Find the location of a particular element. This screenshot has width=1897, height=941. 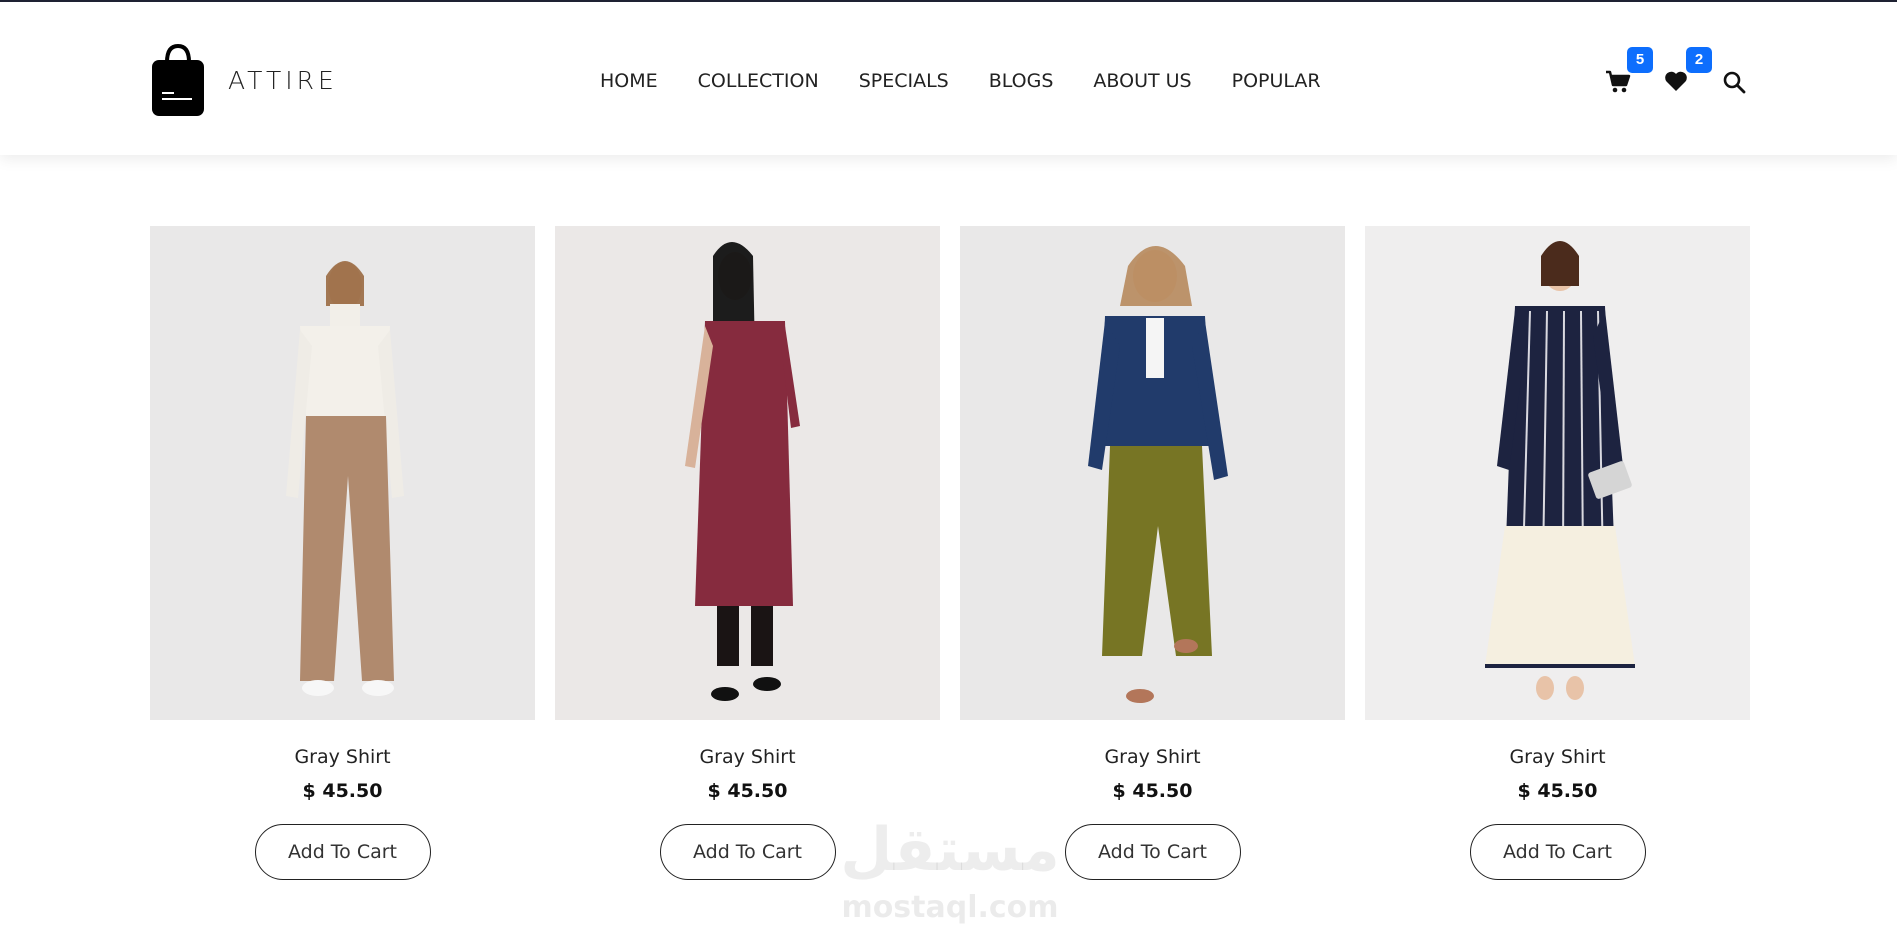

wishlist-button: 2 is located at coordinates (1688, 73).